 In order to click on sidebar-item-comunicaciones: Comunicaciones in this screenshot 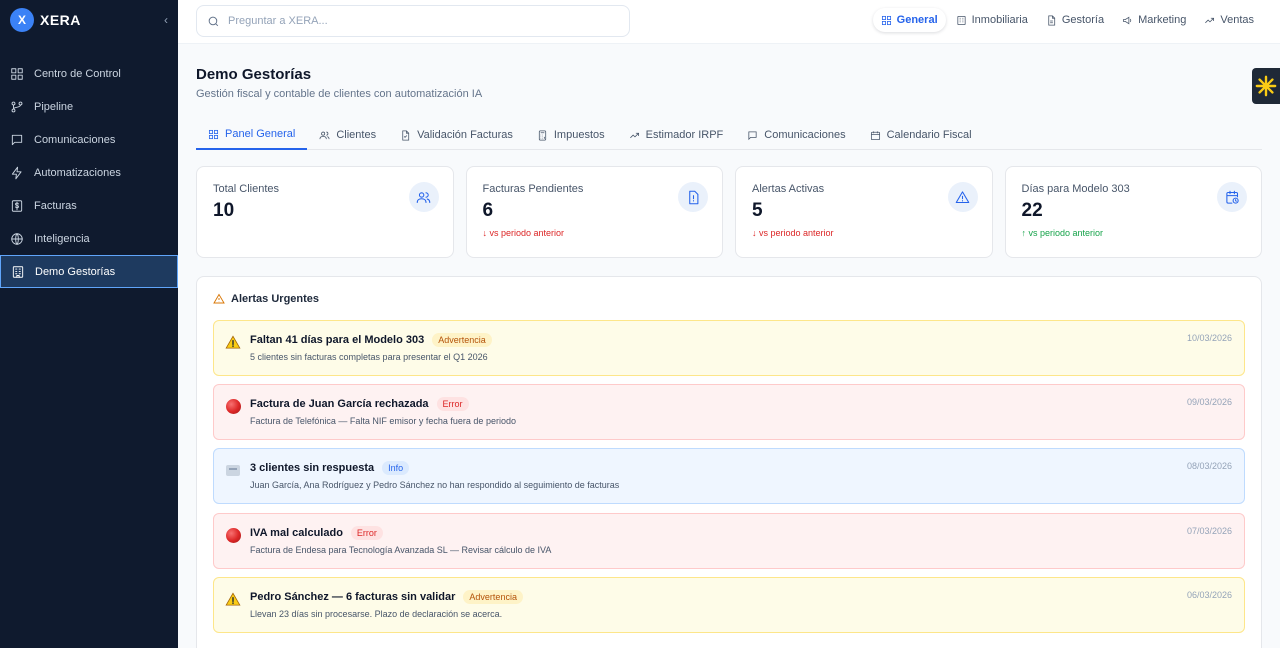, I will do `click(89, 139)`.